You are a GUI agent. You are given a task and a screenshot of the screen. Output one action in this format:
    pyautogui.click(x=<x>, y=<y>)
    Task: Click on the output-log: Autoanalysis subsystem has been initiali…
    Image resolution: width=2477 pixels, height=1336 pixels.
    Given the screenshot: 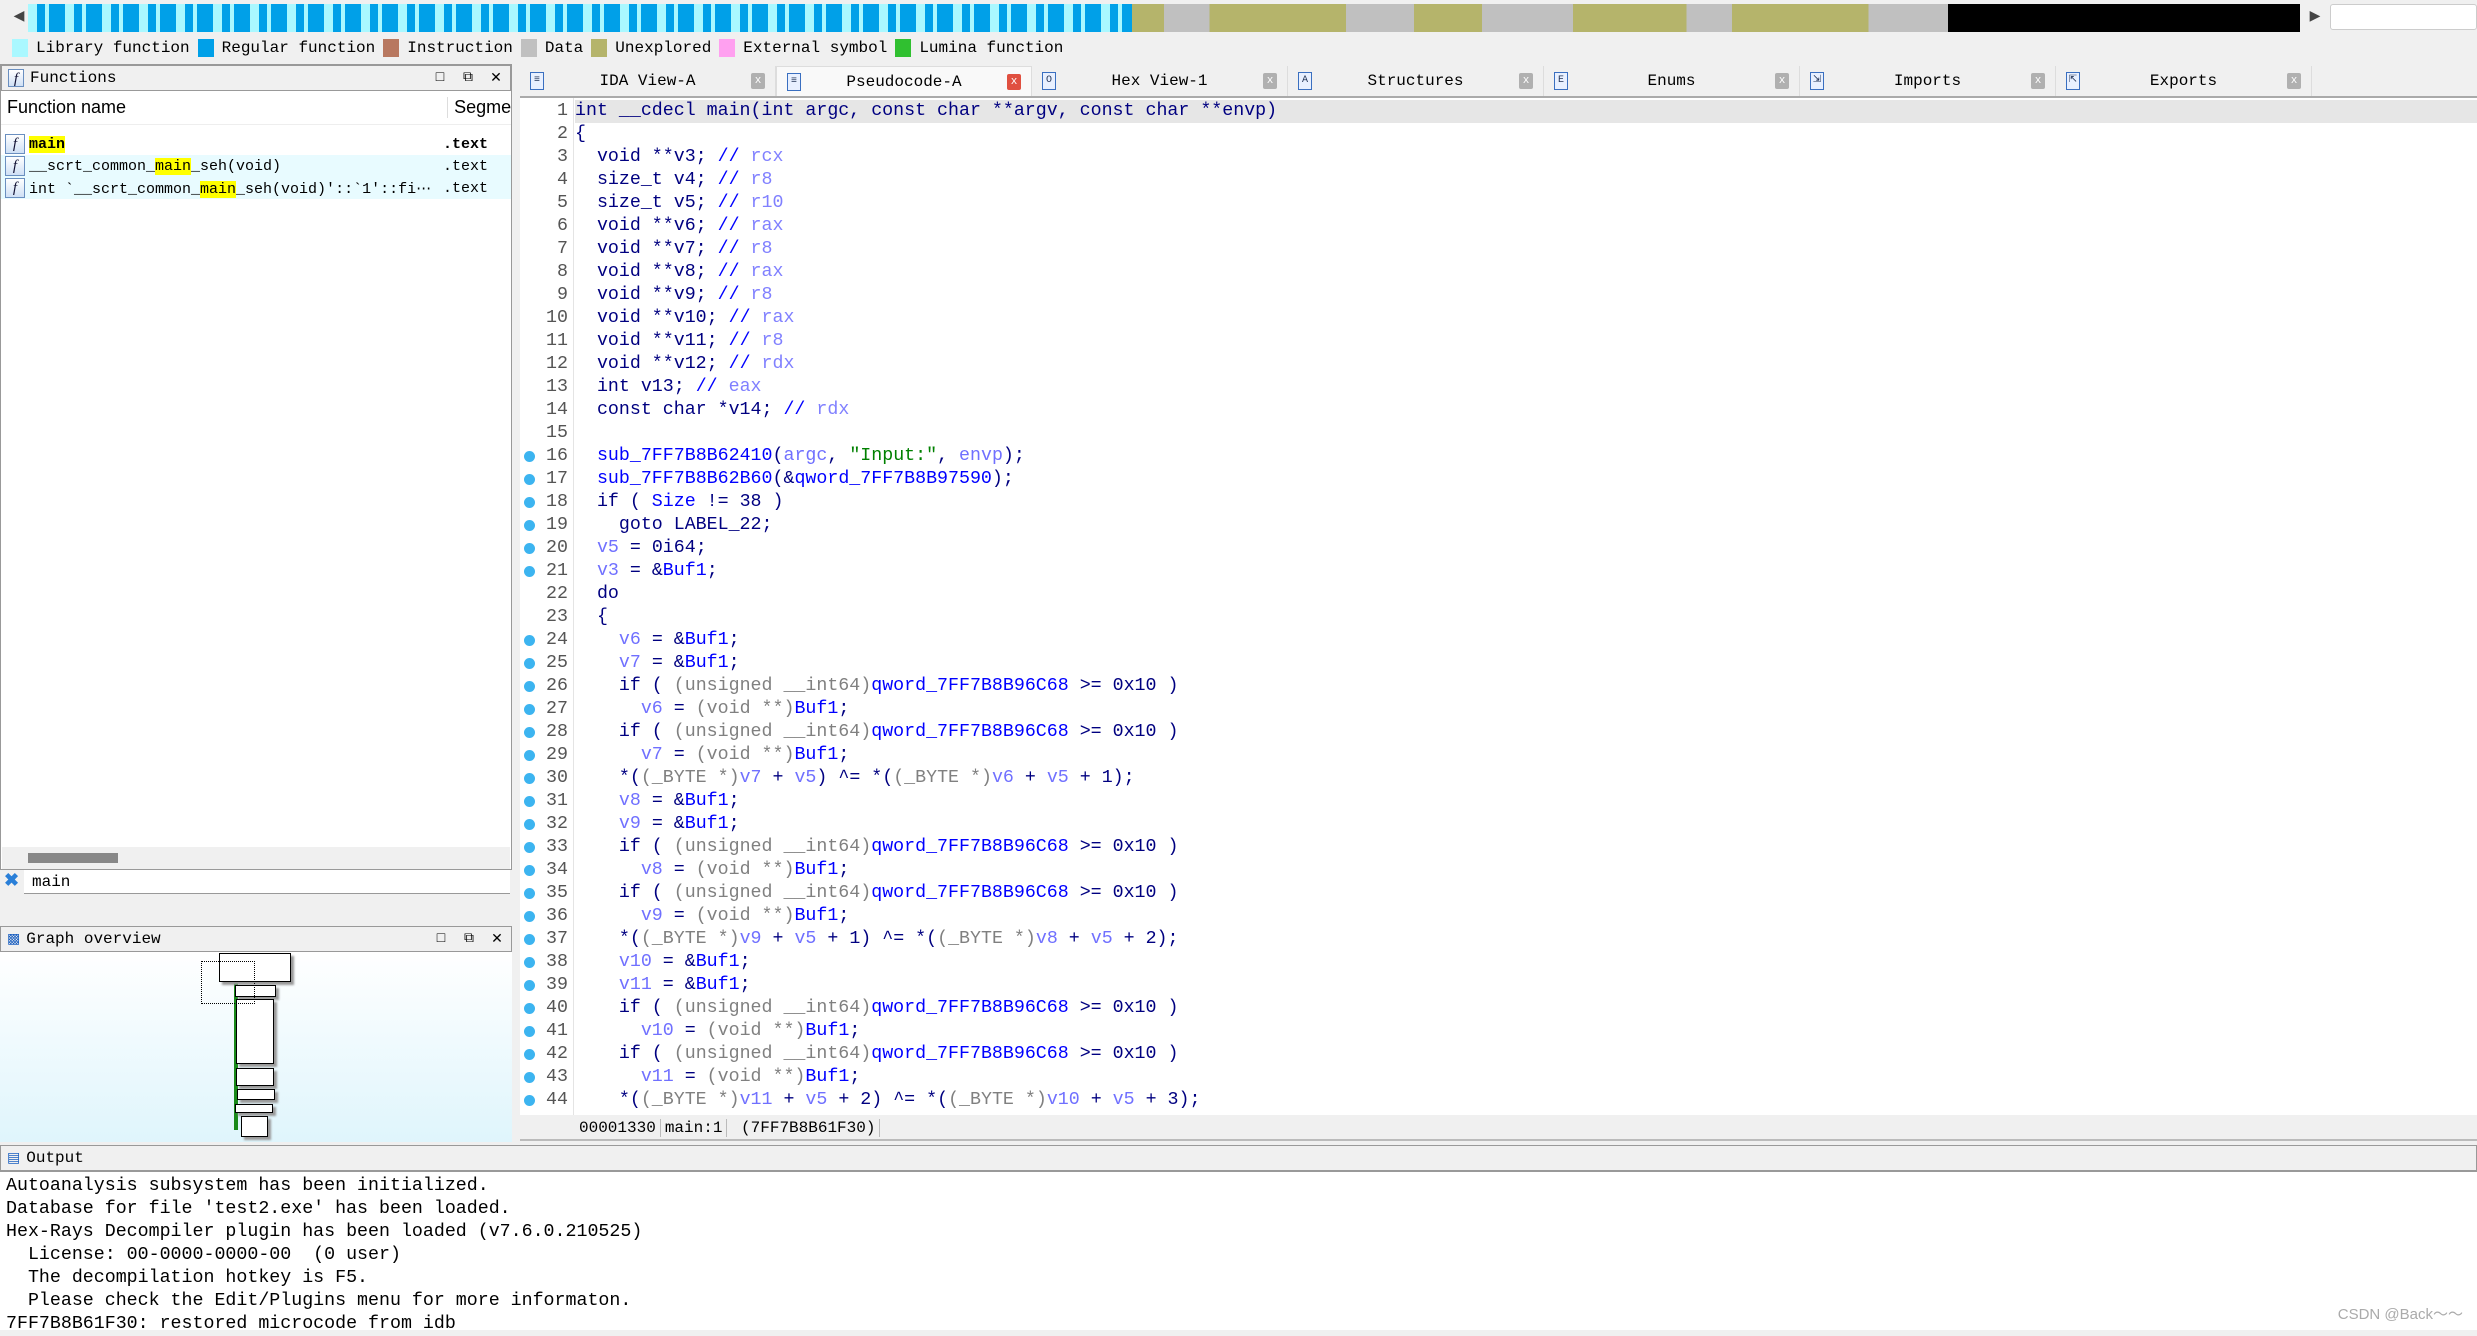 What is the action you would take?
    pyautogui.click(x=1238, y=1252)
    